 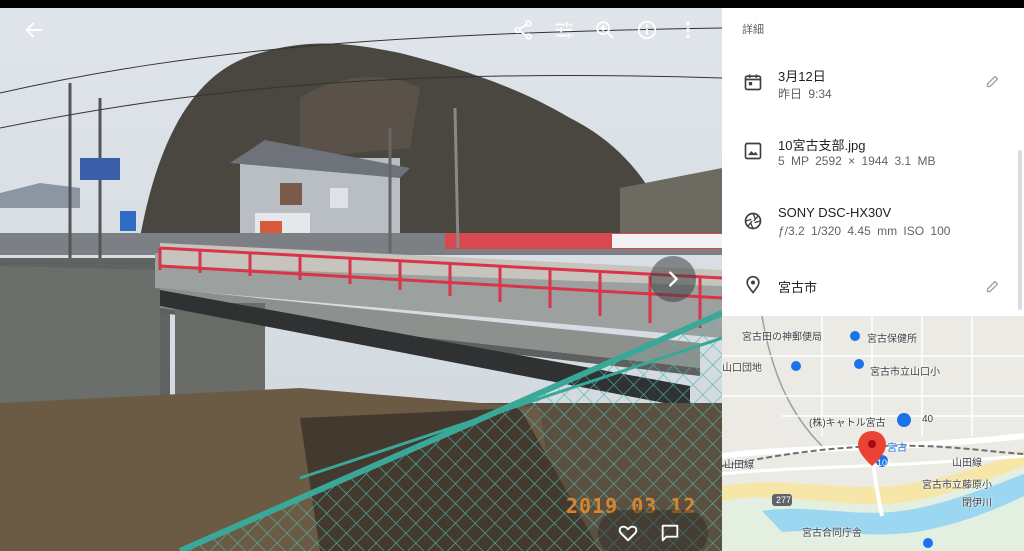 What do you see at coordinates (892, 339) in the screenshot?
I see `map-label: 宮古保健所` at bounding box center [892, 339].